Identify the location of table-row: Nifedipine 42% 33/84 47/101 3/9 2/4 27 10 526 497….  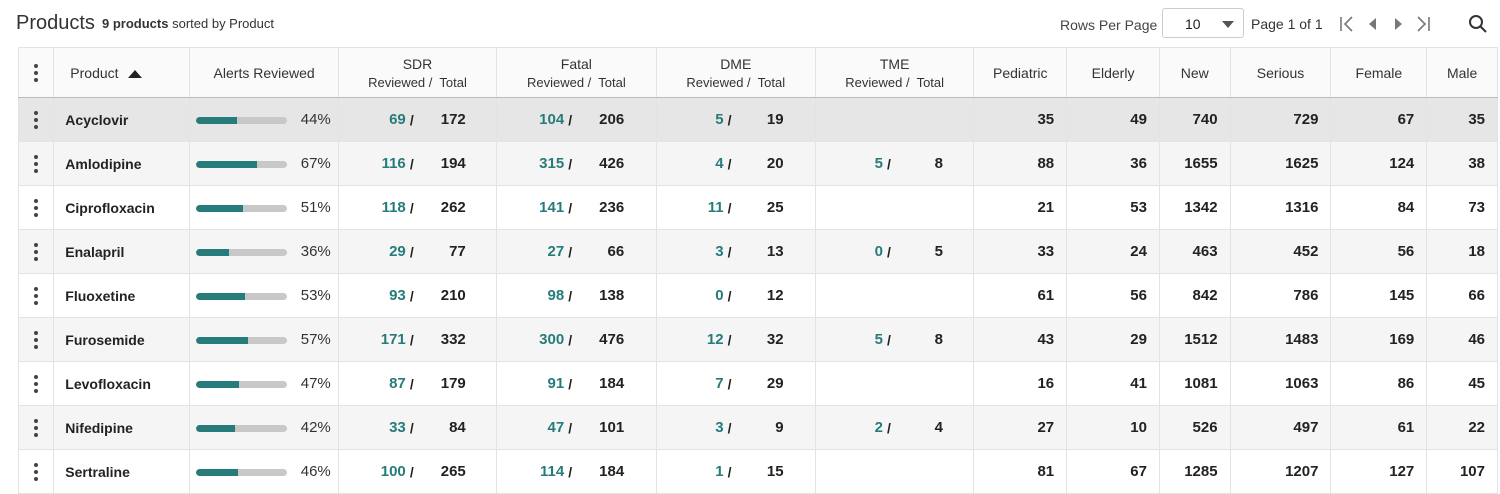
(757, 427).